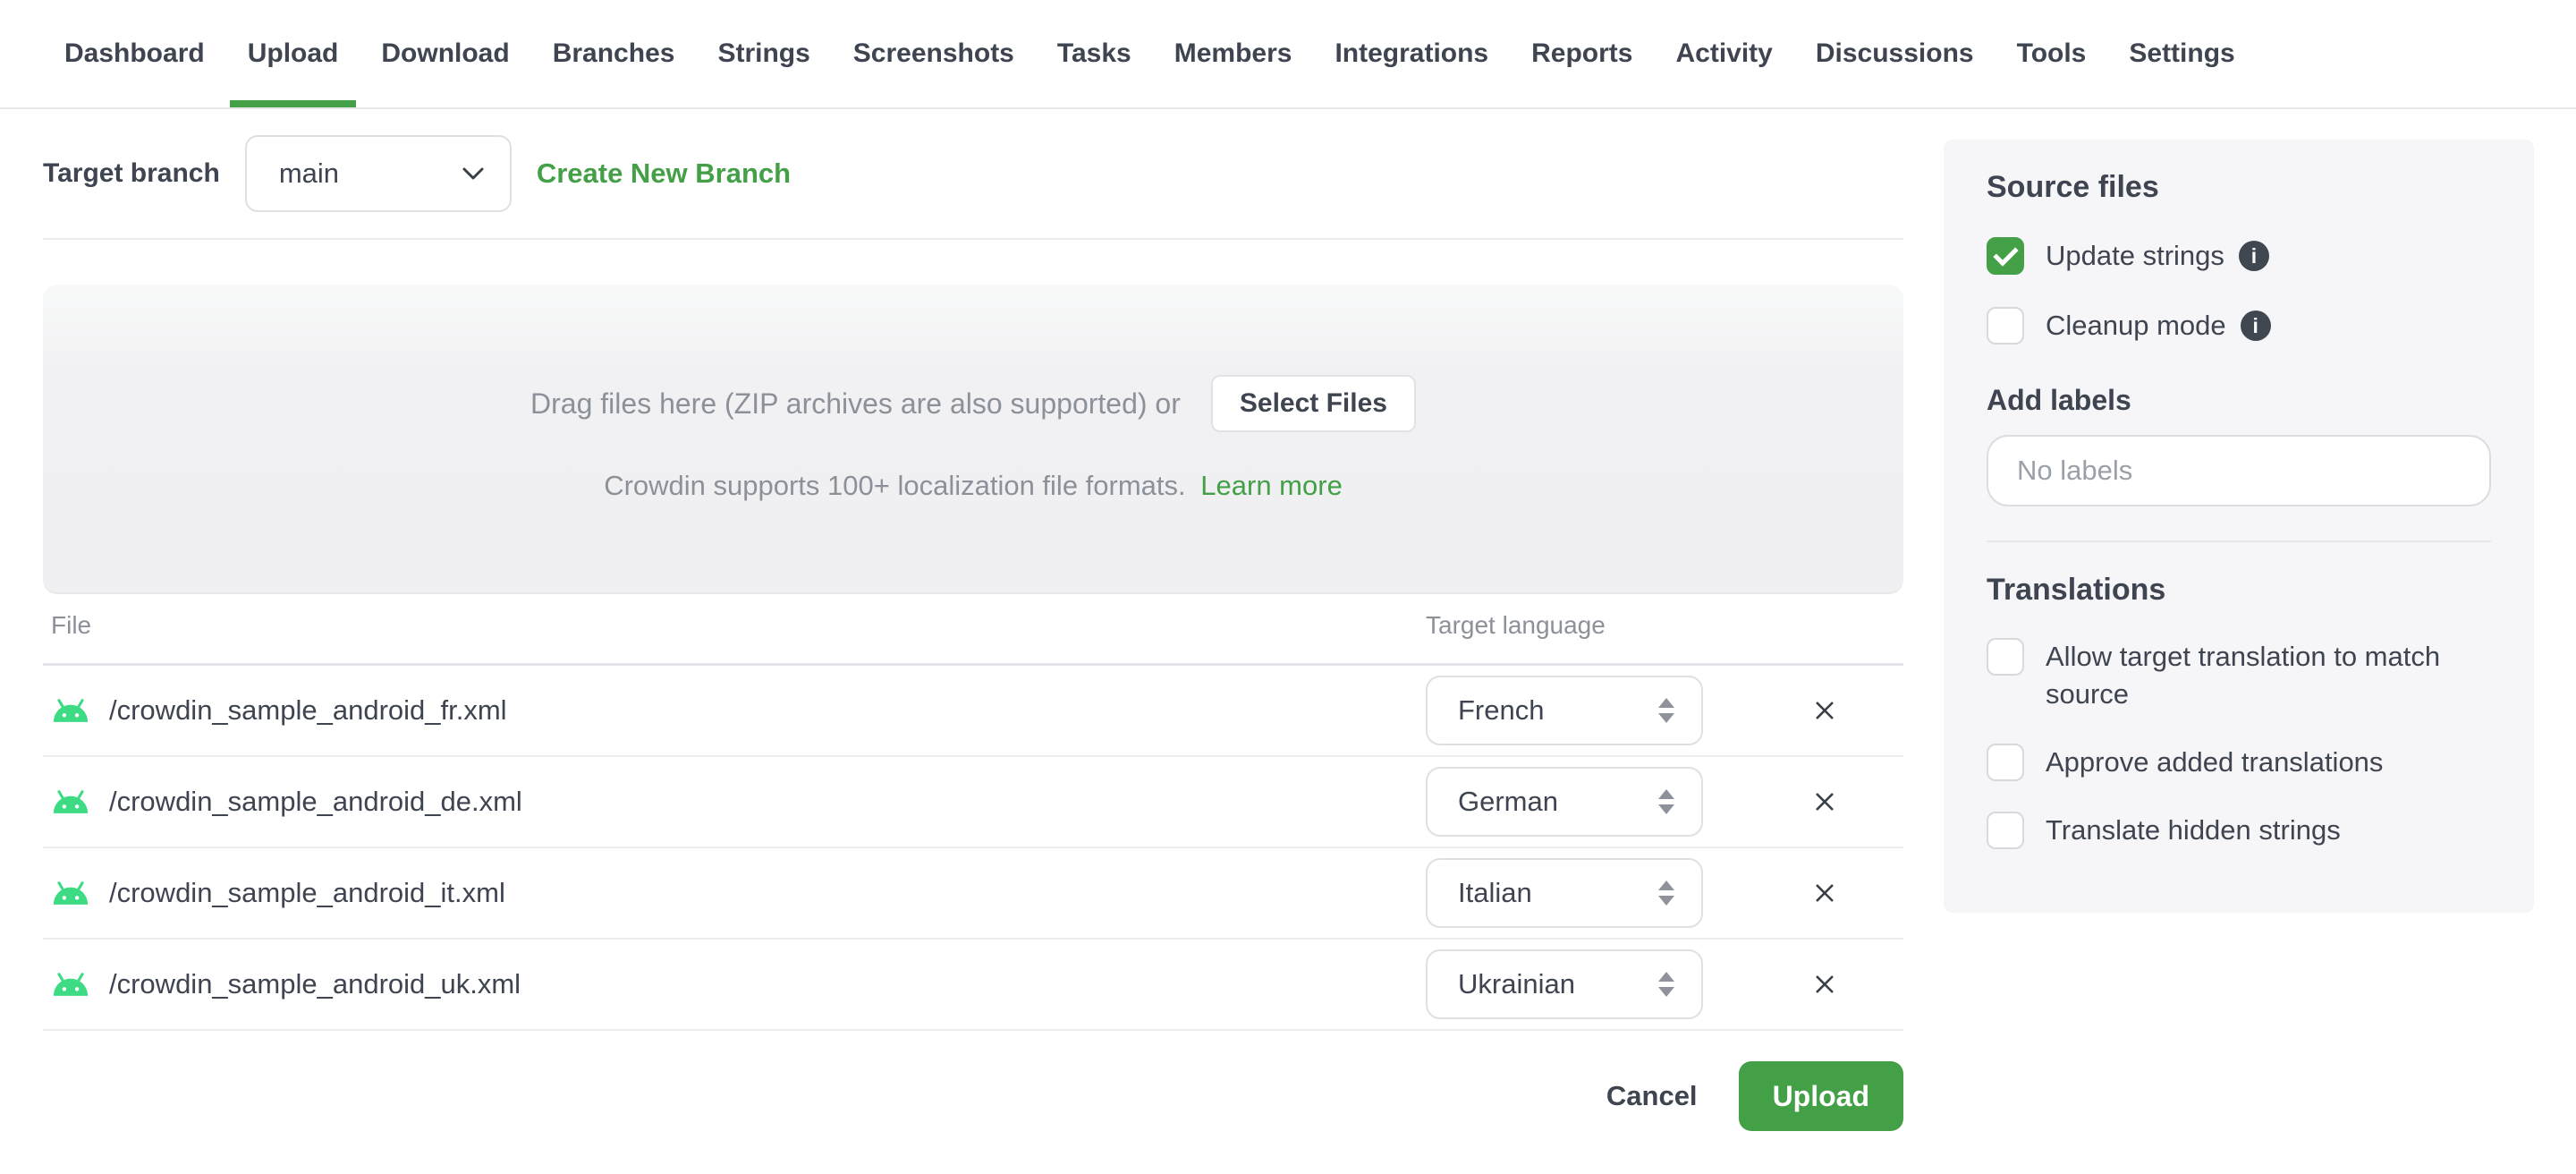  Describe the element at coordinates (445, 53) in the screenshot. I see `nav-item-download: Download` at that location.